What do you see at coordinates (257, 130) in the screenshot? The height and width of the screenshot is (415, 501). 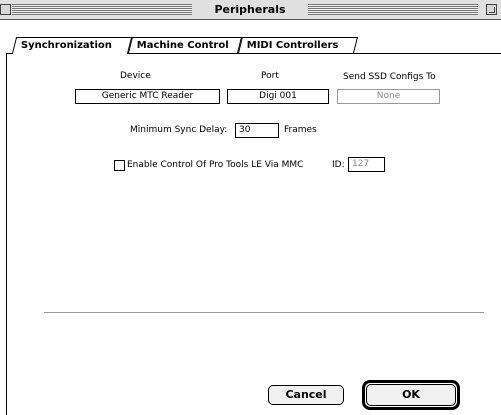 I see `min-sync-delay-input: 30` at bounding box center [257, 130].